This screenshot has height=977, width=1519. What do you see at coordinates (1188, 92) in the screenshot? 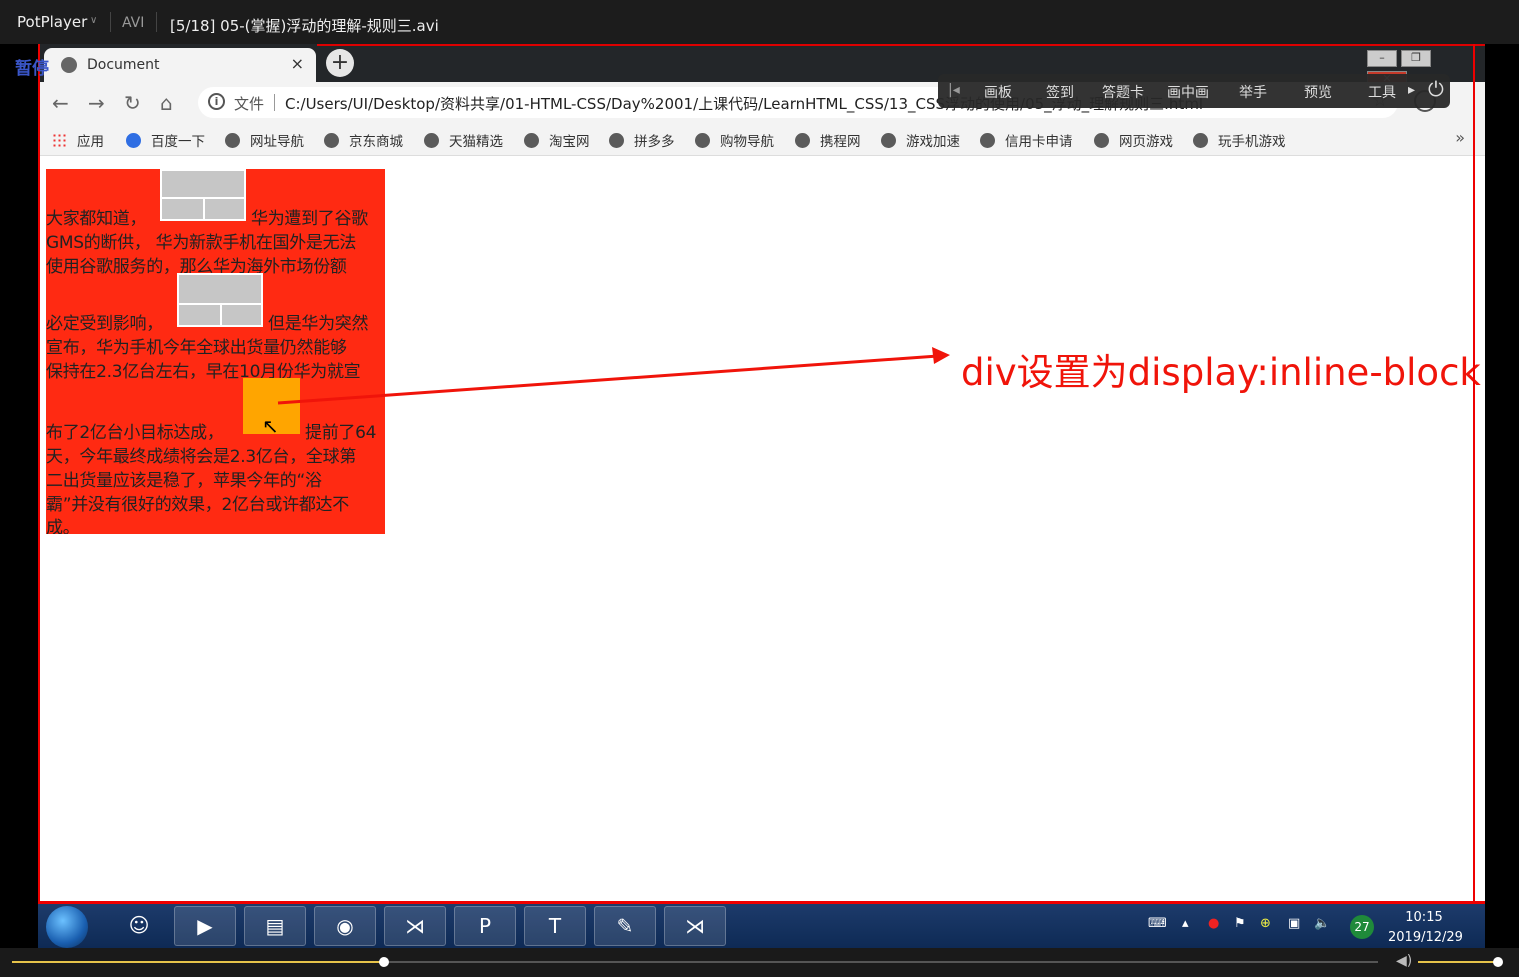
I see `floatbar-item: 画中画` at bounding box center [1188, 92].